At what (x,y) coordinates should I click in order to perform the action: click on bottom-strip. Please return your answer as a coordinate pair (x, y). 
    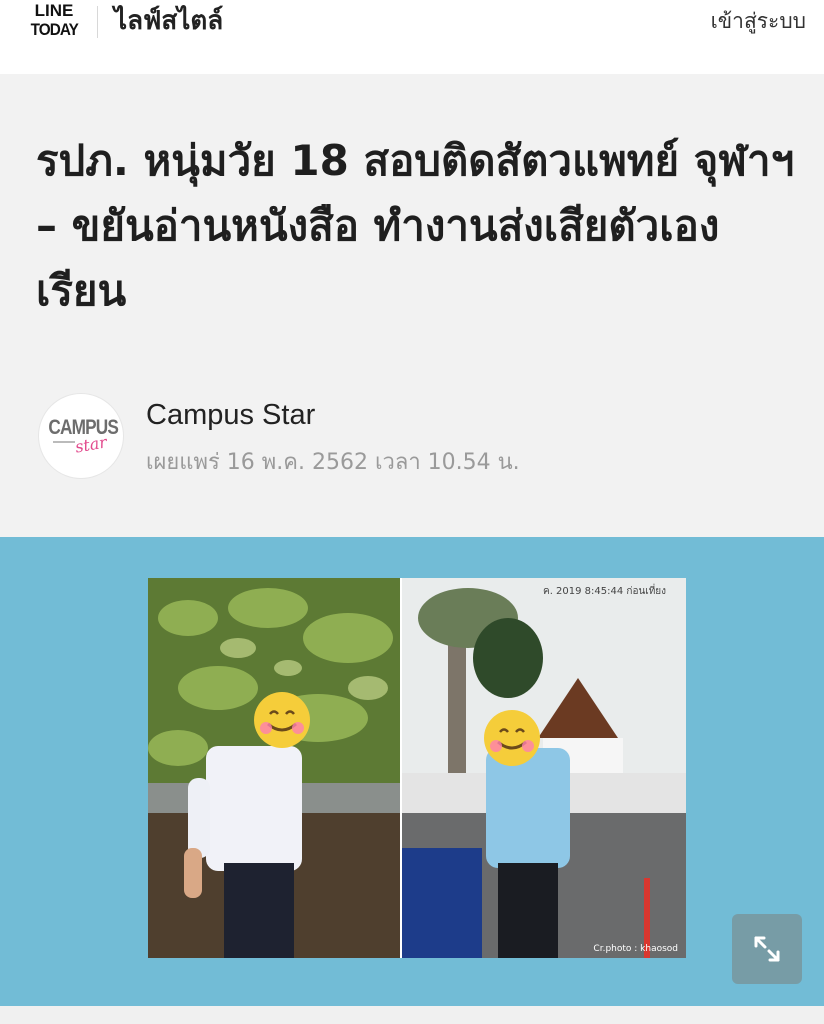
    Looking at the image, I should click on (412, 1015).